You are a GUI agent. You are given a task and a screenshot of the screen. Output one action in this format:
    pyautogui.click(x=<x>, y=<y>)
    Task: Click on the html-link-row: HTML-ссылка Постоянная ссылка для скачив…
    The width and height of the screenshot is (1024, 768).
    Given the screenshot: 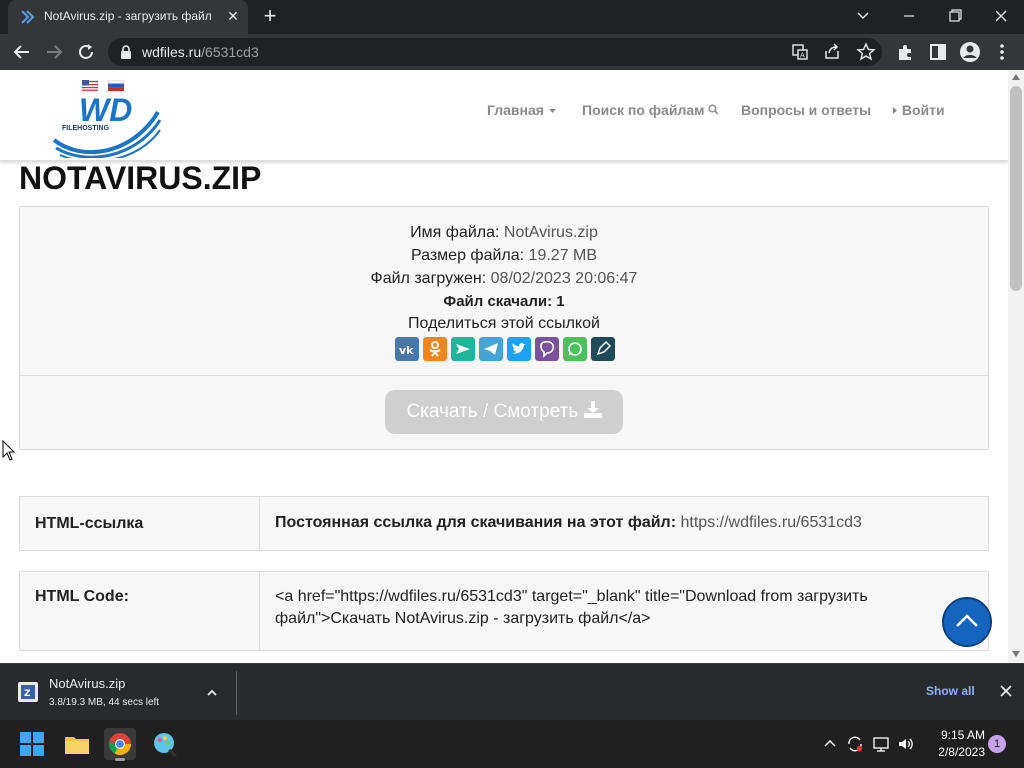 What is the action you would take?
    pyautogui.click(x=504, y=523)
    